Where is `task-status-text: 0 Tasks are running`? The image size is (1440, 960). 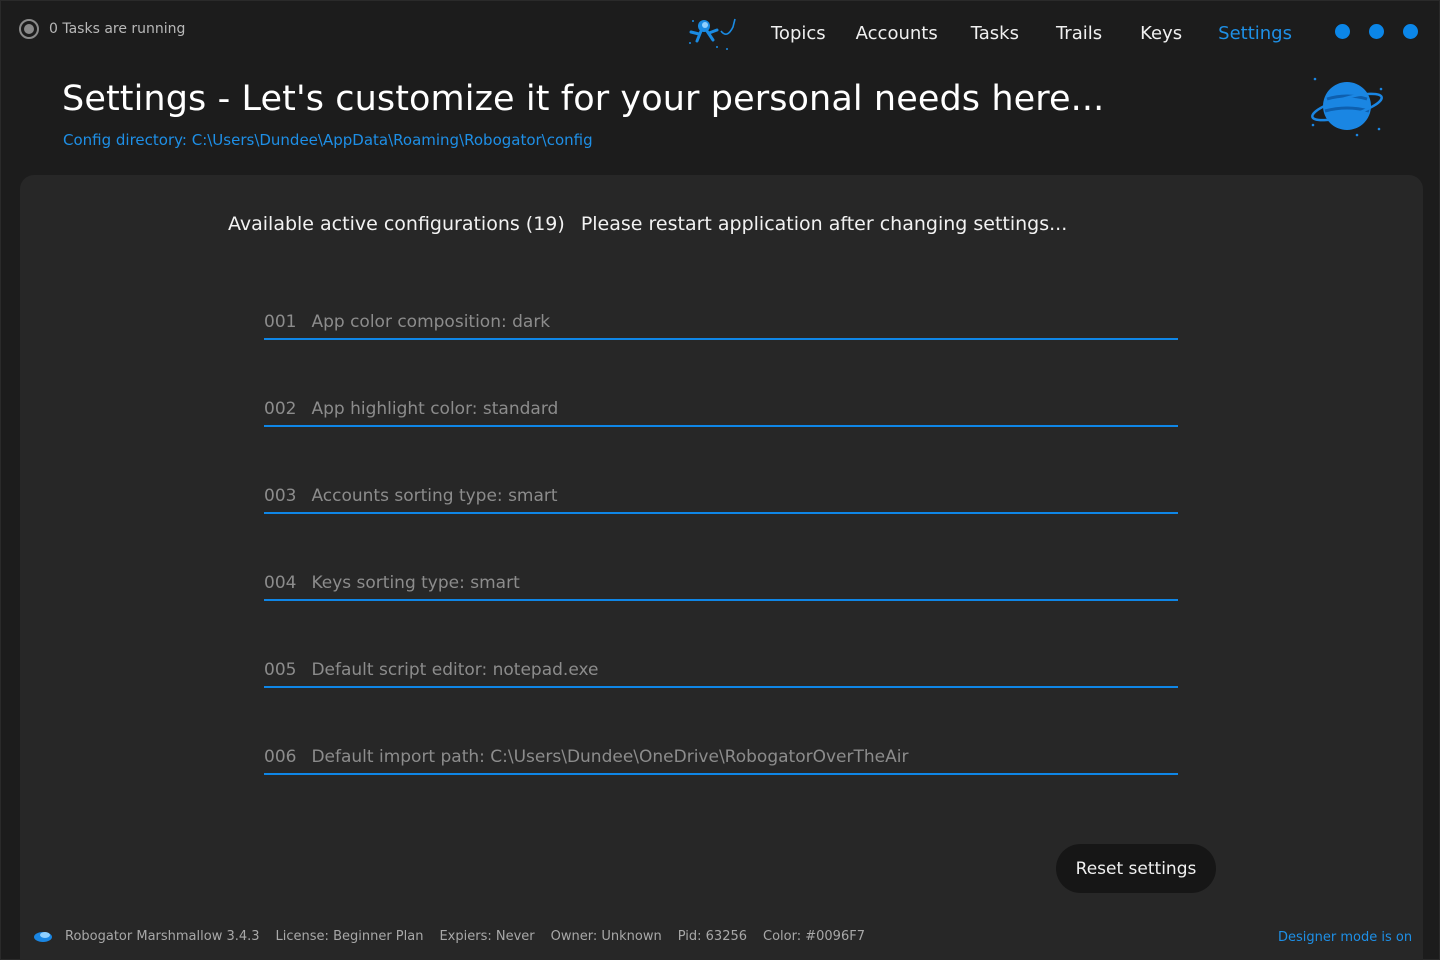
task-status-text: 0 Tasks are running is located at coordinates (117, 29).